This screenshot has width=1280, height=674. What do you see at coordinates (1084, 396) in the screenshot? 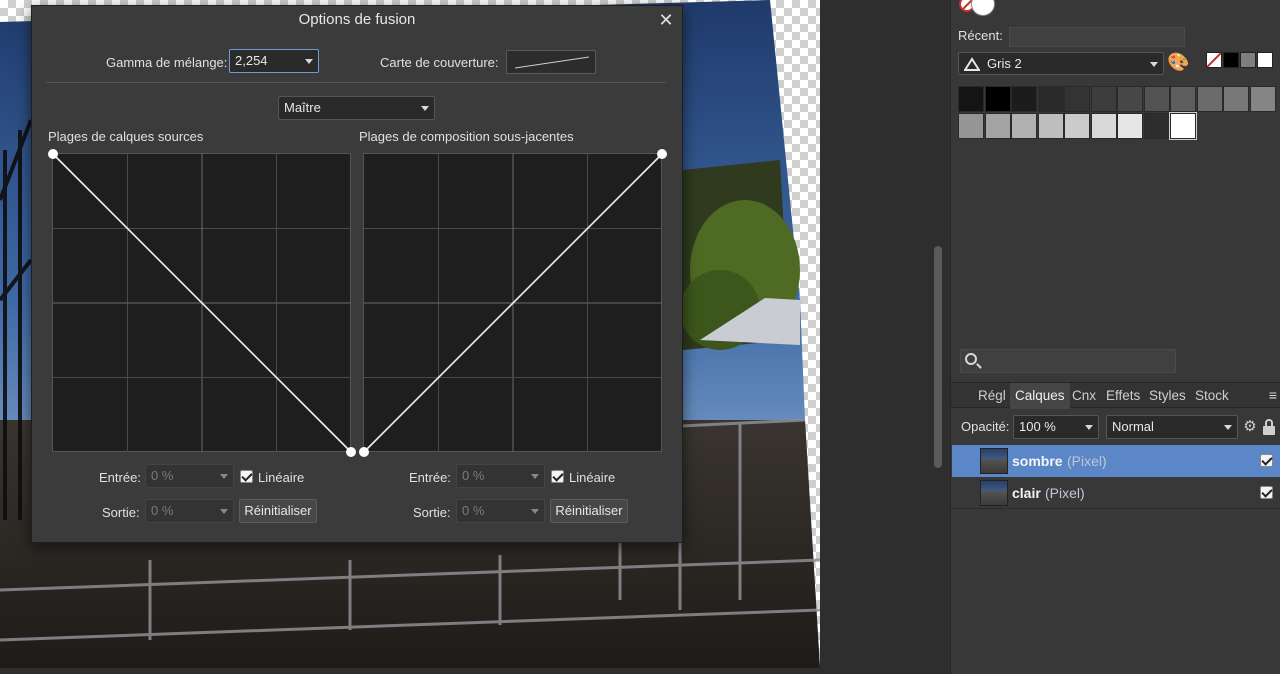
I see `tab-cnx: Cnx` at bounding box center [1084, 396].